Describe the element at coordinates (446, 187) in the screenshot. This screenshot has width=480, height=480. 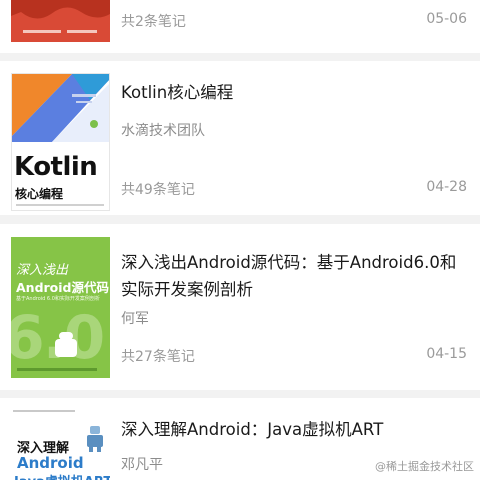
I see `note-date: 04-28` at that location.